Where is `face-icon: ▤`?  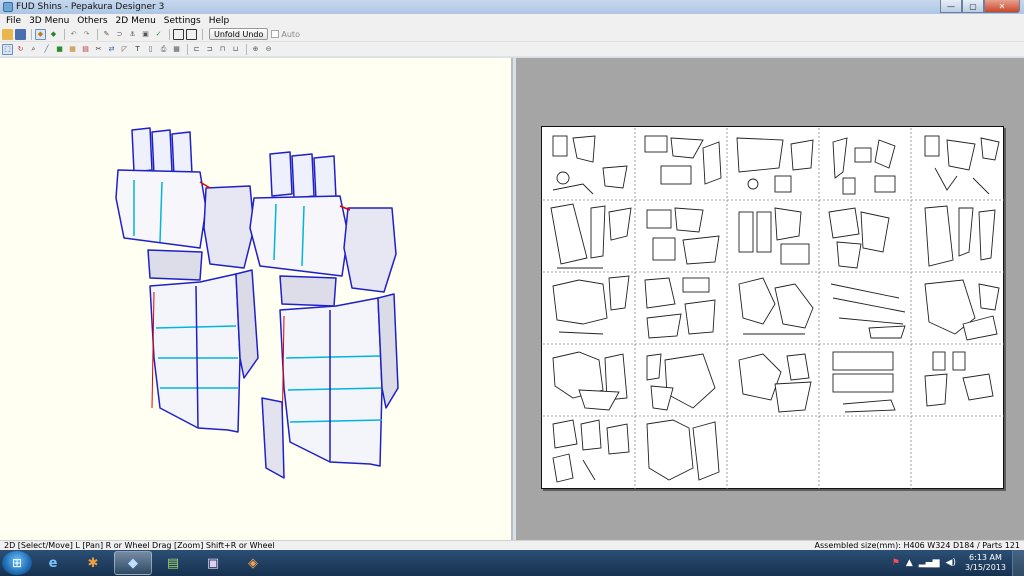 face-icon: ▤ is located at coordinates (85, 49).